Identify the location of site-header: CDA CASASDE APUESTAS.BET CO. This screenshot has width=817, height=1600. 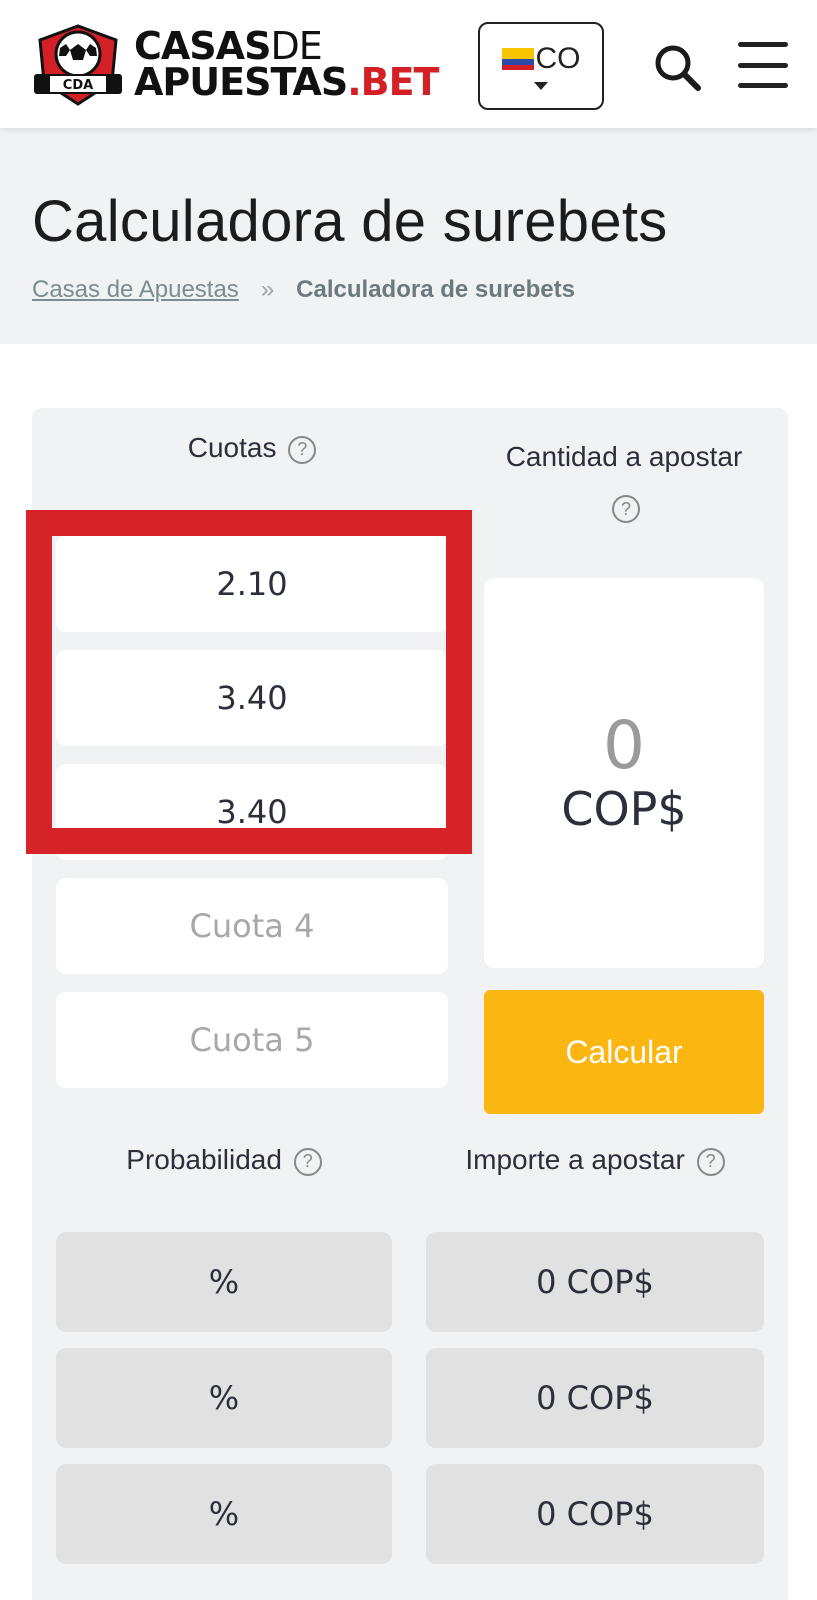
(408, 64).